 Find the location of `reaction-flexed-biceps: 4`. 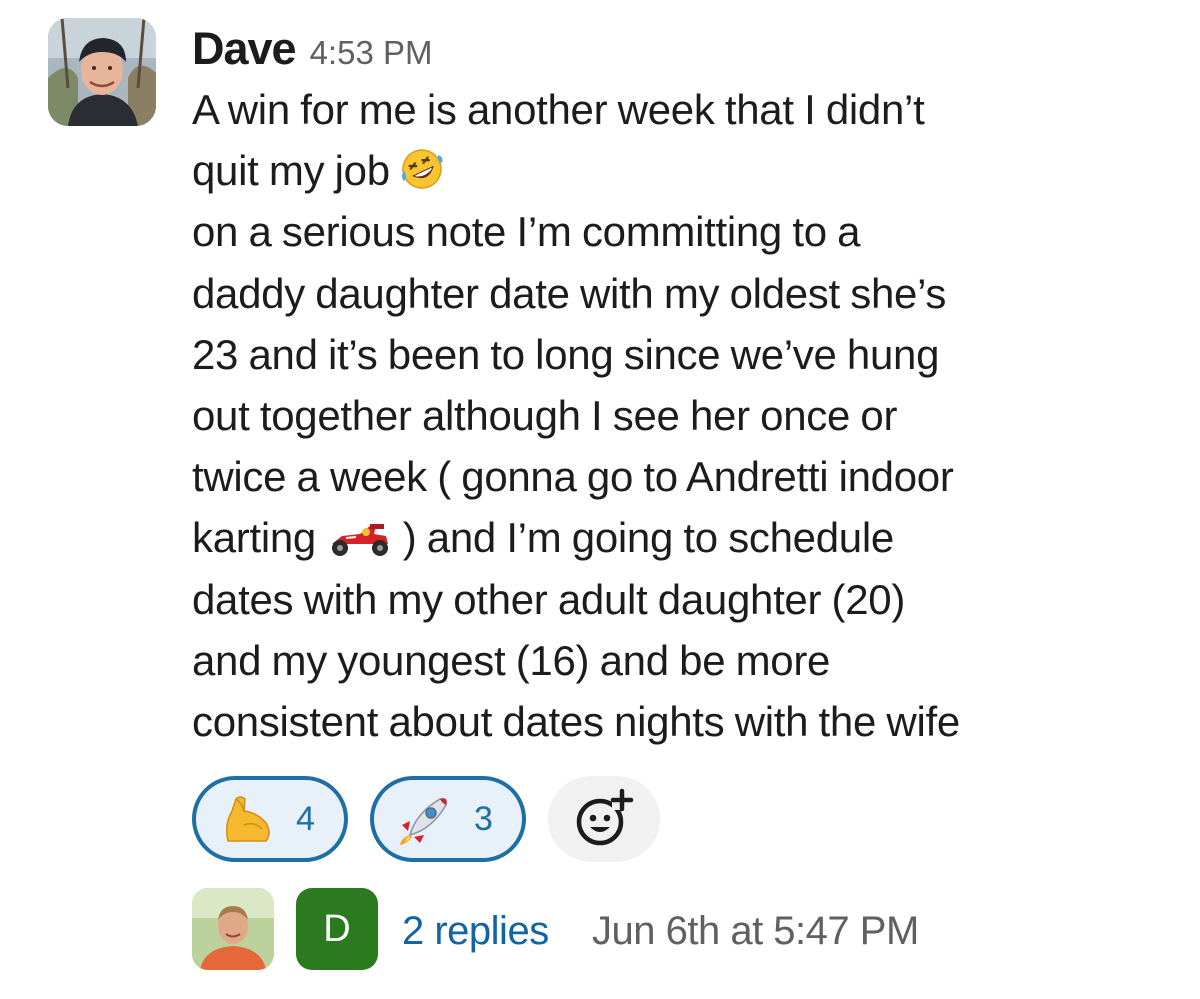

reaction-flexed-biceps: 4 is located at coordinates (270, 819).